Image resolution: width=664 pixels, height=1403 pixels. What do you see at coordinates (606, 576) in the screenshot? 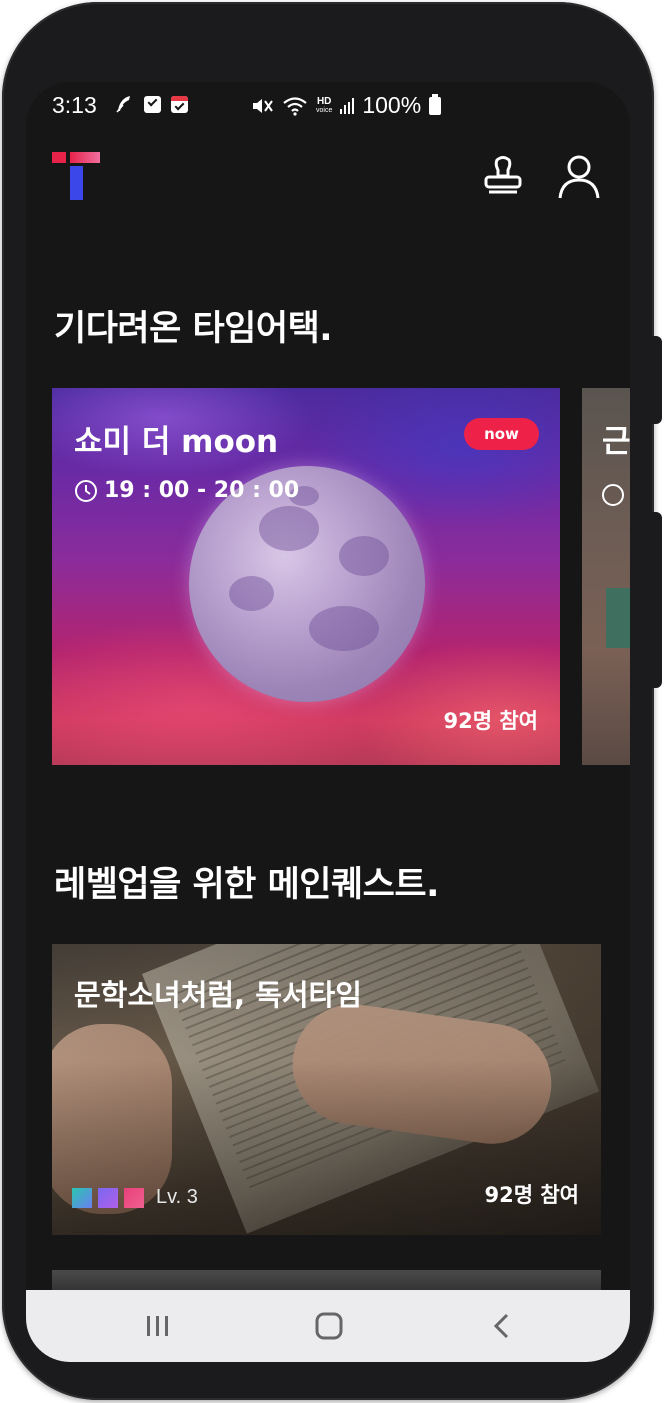
I see `time-attack-card-next: 근` at bounding box center [606, 576].